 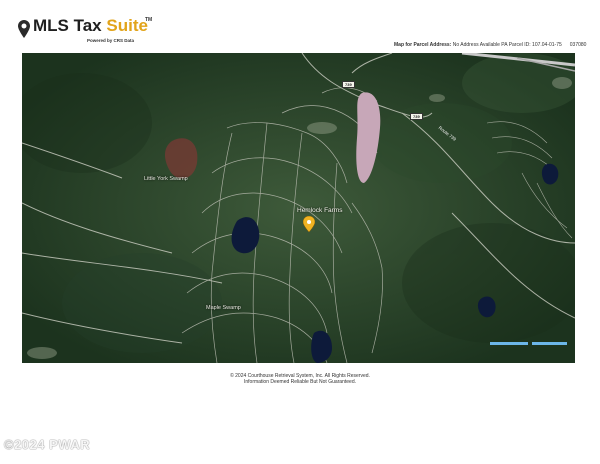 What do you see at coordinates (24, 29) in the screenshot?
I see `map-pin-icon` at bounding box center [24, 29].